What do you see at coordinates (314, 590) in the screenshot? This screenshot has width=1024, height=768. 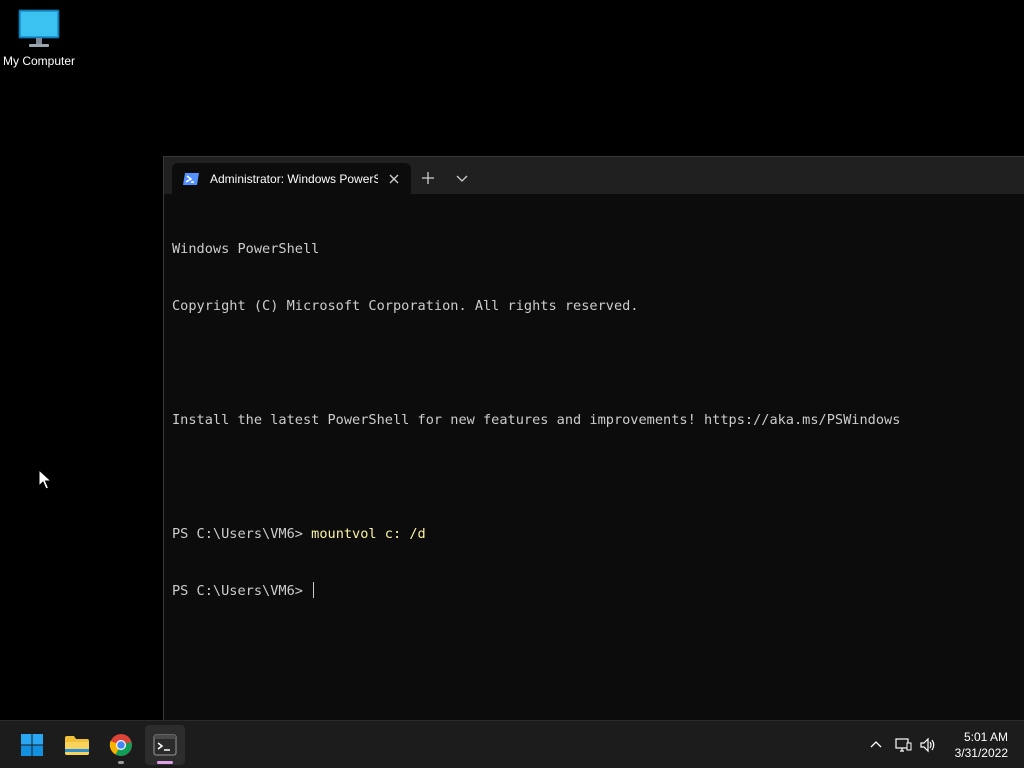 I see `text-caret` at bounding box center [314, 590].